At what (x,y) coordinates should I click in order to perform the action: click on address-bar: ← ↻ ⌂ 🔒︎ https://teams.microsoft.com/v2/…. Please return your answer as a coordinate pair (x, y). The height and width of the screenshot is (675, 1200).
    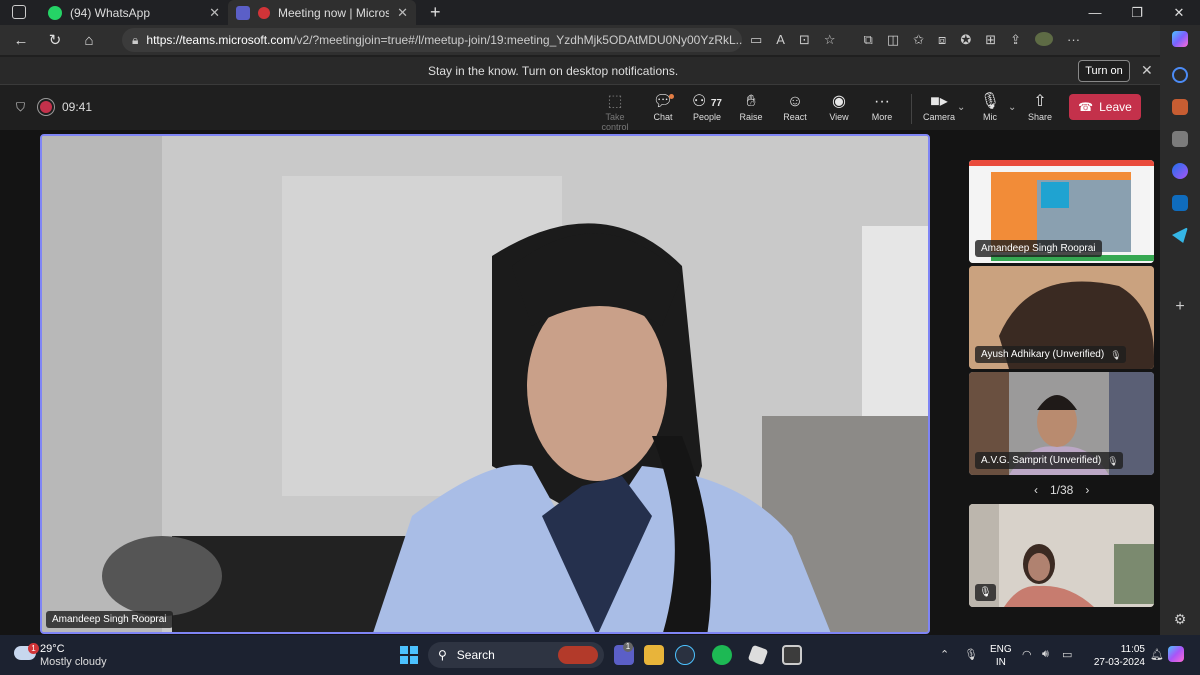
    Looking at the image, I should click on (580, 40).